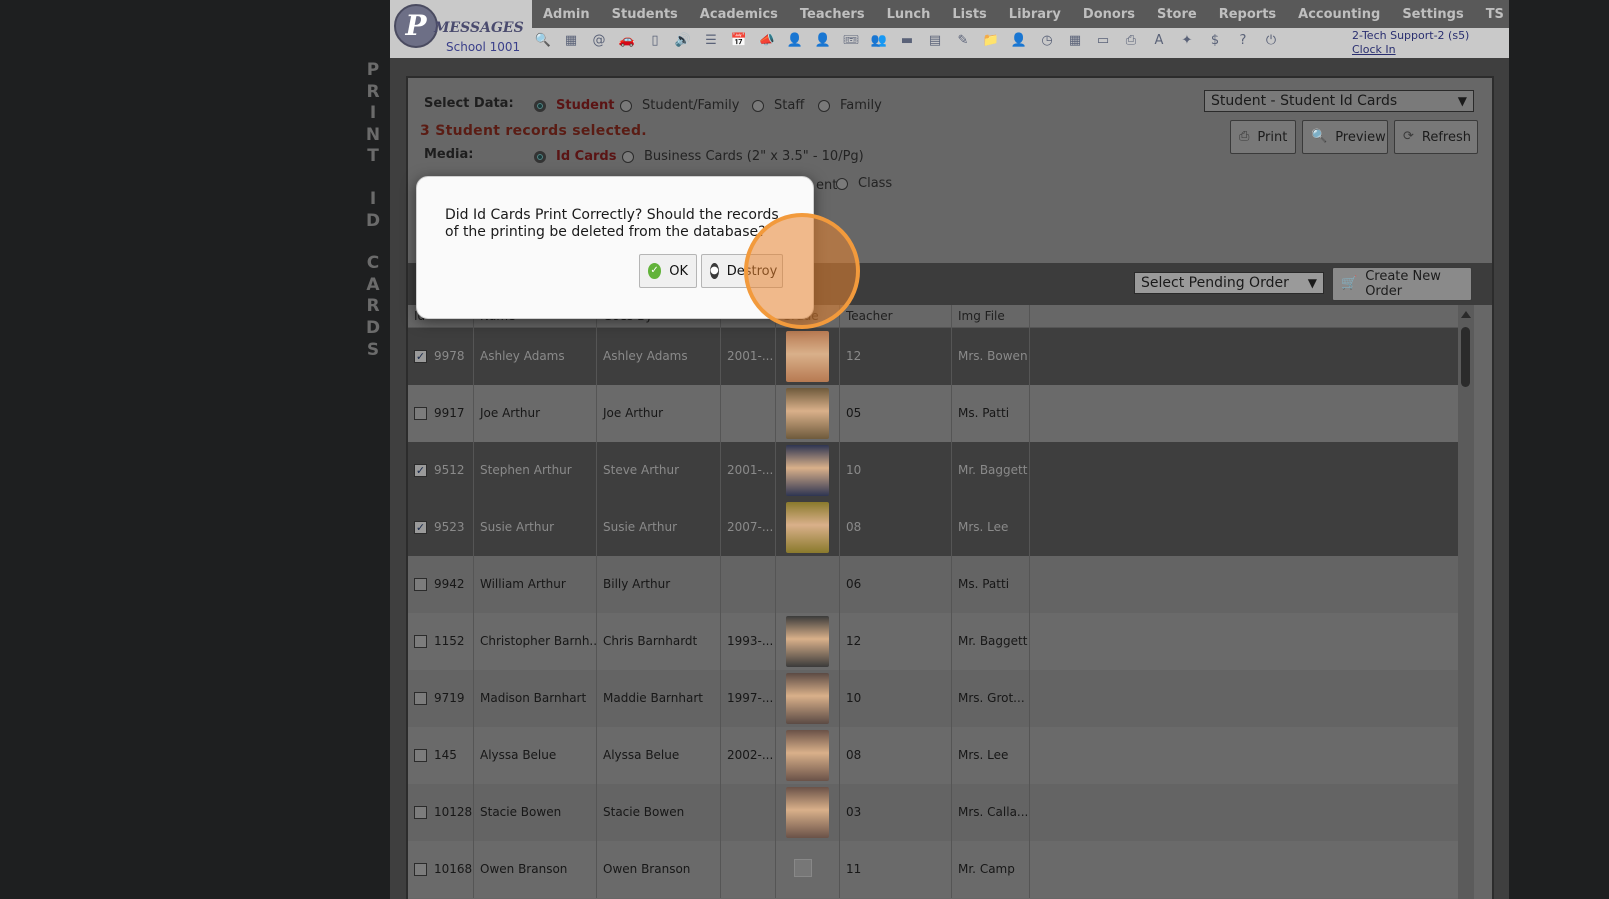 This screenshot has height=899, width=1609. Describe the element at coordinates (449, 698) in the screenshot. I see `student-id: 9719` at that location.